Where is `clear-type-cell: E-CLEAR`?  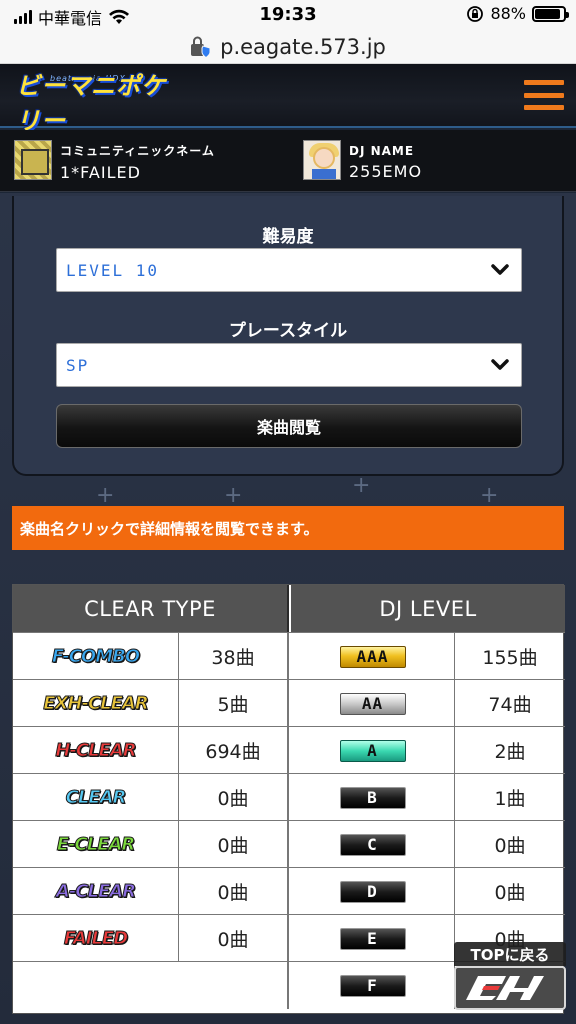 clear-type-cell: E-CLEAR is located at coordinates (96, 844).